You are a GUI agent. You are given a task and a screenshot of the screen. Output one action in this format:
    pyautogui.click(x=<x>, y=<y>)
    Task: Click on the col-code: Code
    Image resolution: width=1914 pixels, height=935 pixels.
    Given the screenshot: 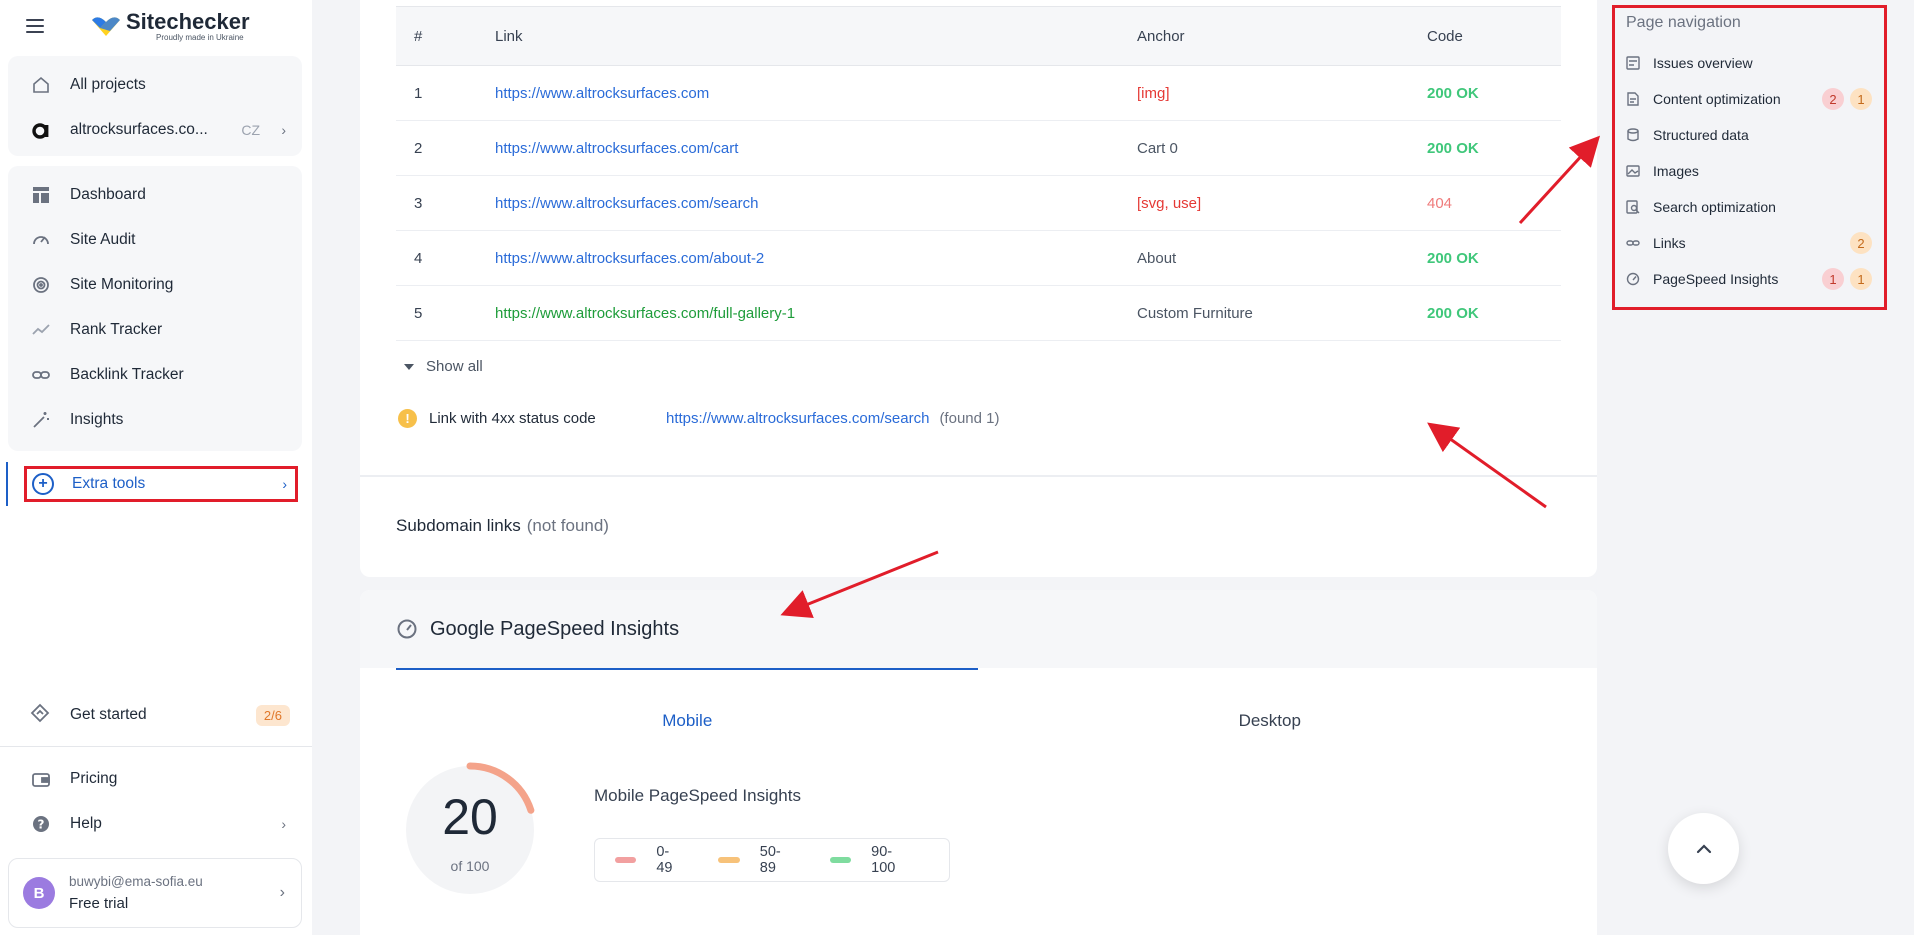 What is the action you would take?
    pyautogui.click(x=1445, y=36)
    